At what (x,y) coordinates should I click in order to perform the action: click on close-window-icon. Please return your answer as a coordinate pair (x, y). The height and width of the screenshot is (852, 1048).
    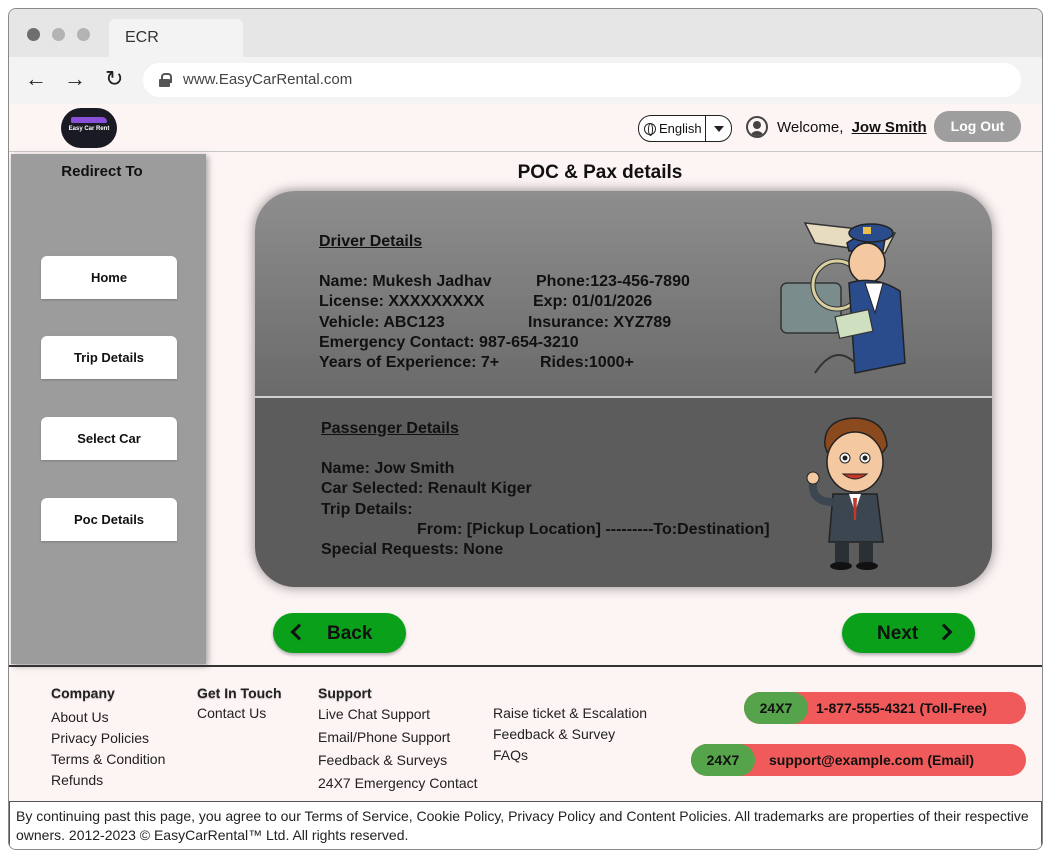
    Looking at the image, I should click on (33, 34).